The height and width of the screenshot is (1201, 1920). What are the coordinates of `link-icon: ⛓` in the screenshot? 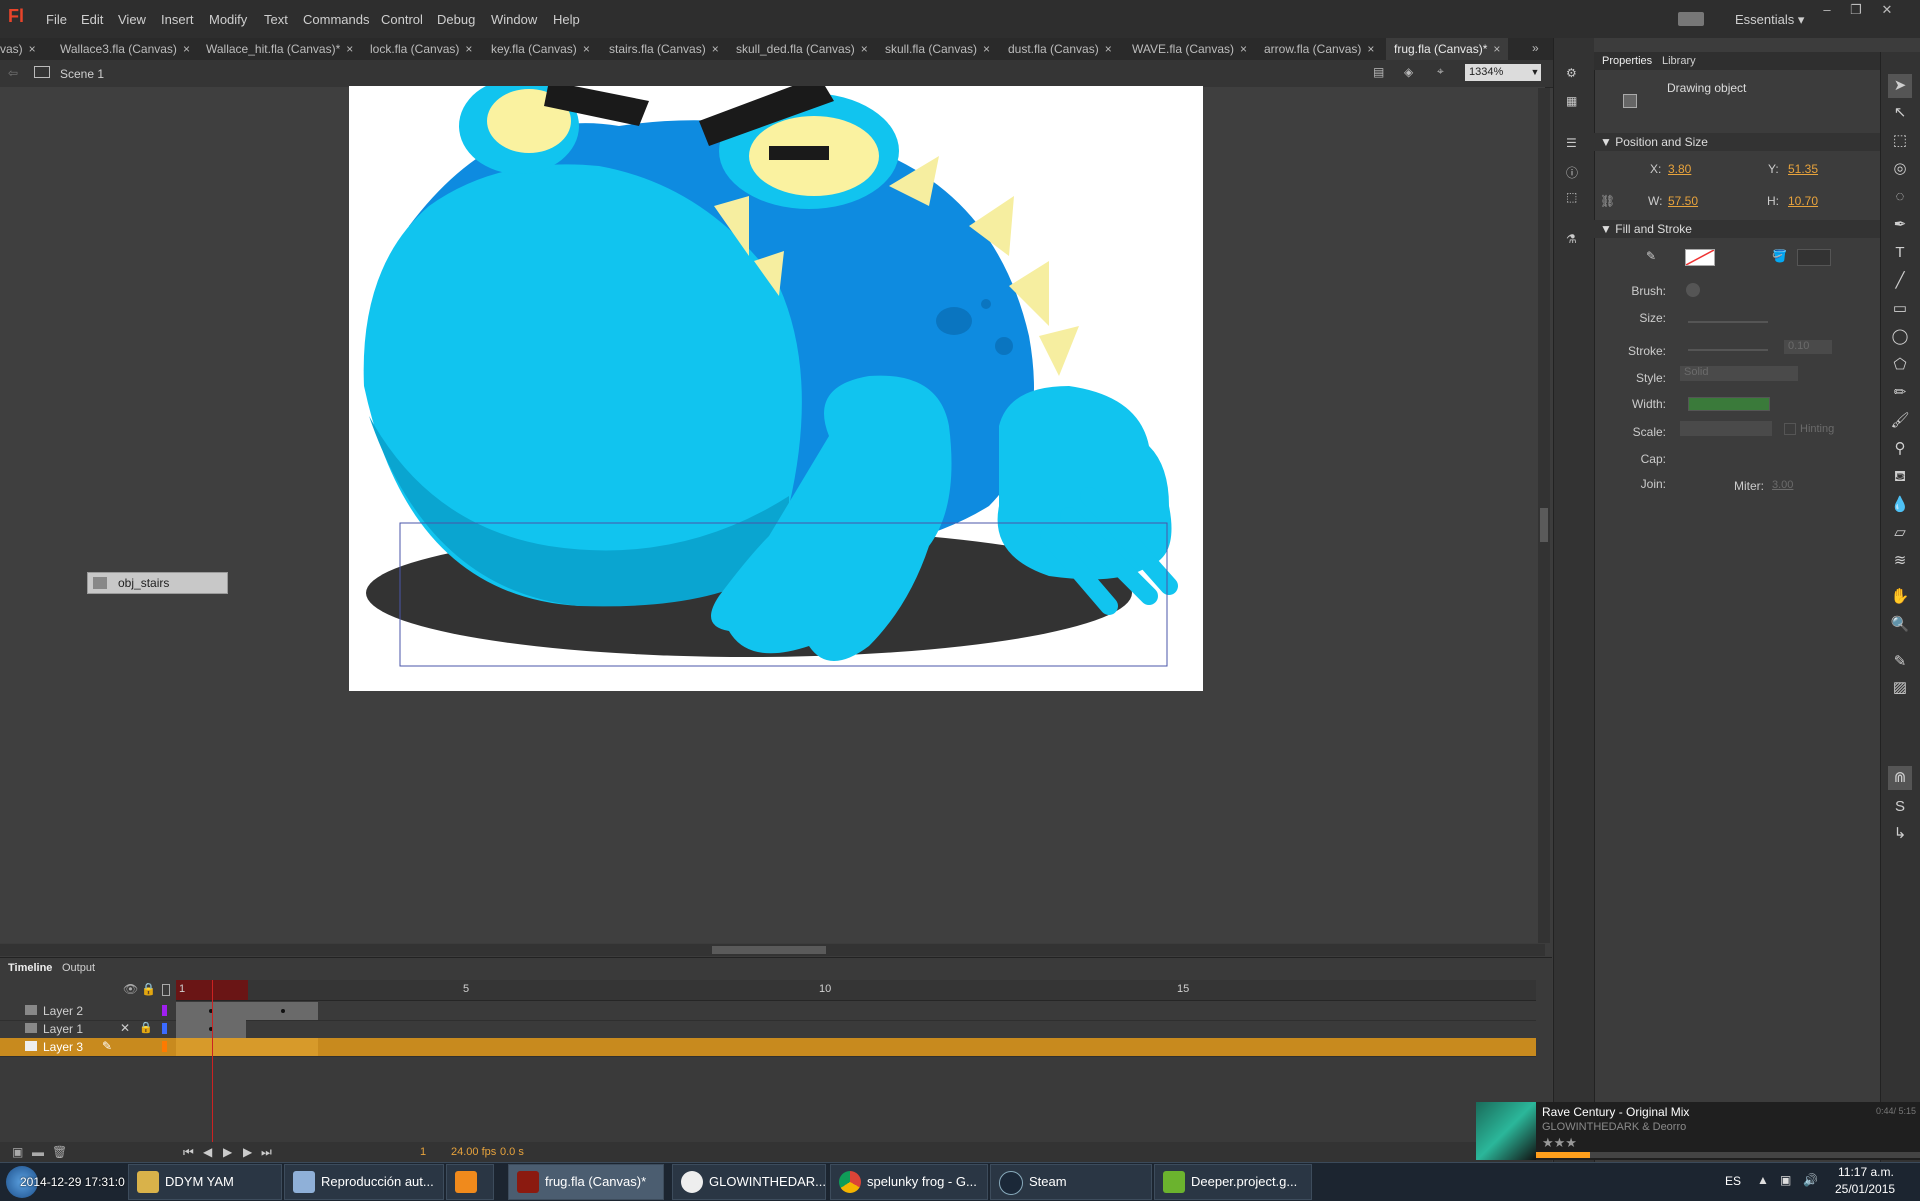 It's located at (1607, 201).